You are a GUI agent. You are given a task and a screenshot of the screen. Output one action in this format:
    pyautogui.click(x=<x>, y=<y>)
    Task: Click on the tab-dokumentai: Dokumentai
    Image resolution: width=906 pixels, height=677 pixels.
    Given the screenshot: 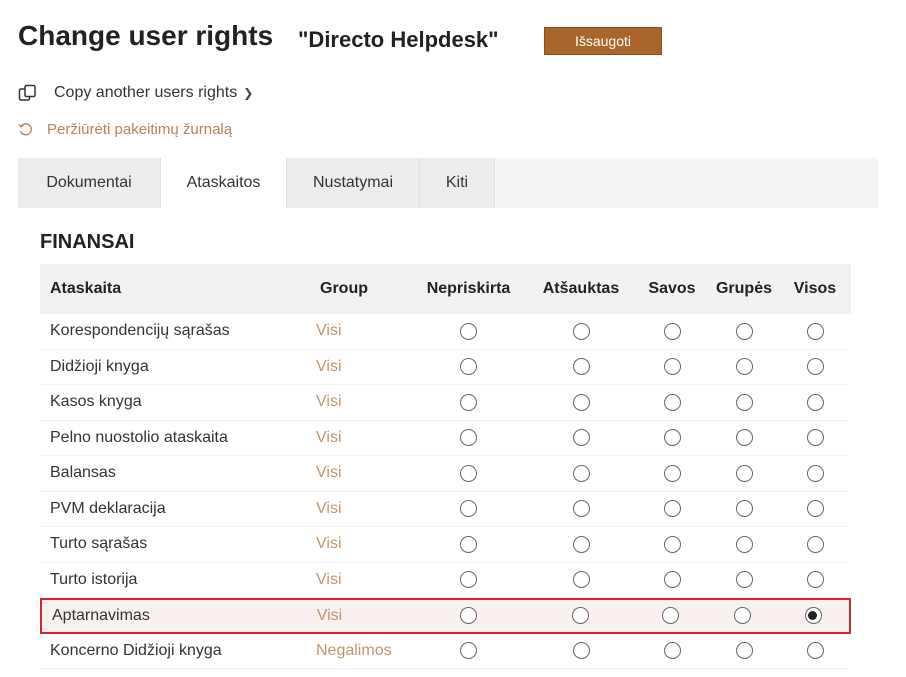 What is the action you would take?
    pyautogui.click(x=89, y=183)
    